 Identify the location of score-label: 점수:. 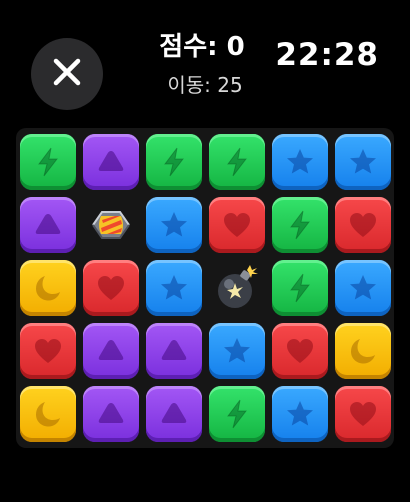
(188, 47).